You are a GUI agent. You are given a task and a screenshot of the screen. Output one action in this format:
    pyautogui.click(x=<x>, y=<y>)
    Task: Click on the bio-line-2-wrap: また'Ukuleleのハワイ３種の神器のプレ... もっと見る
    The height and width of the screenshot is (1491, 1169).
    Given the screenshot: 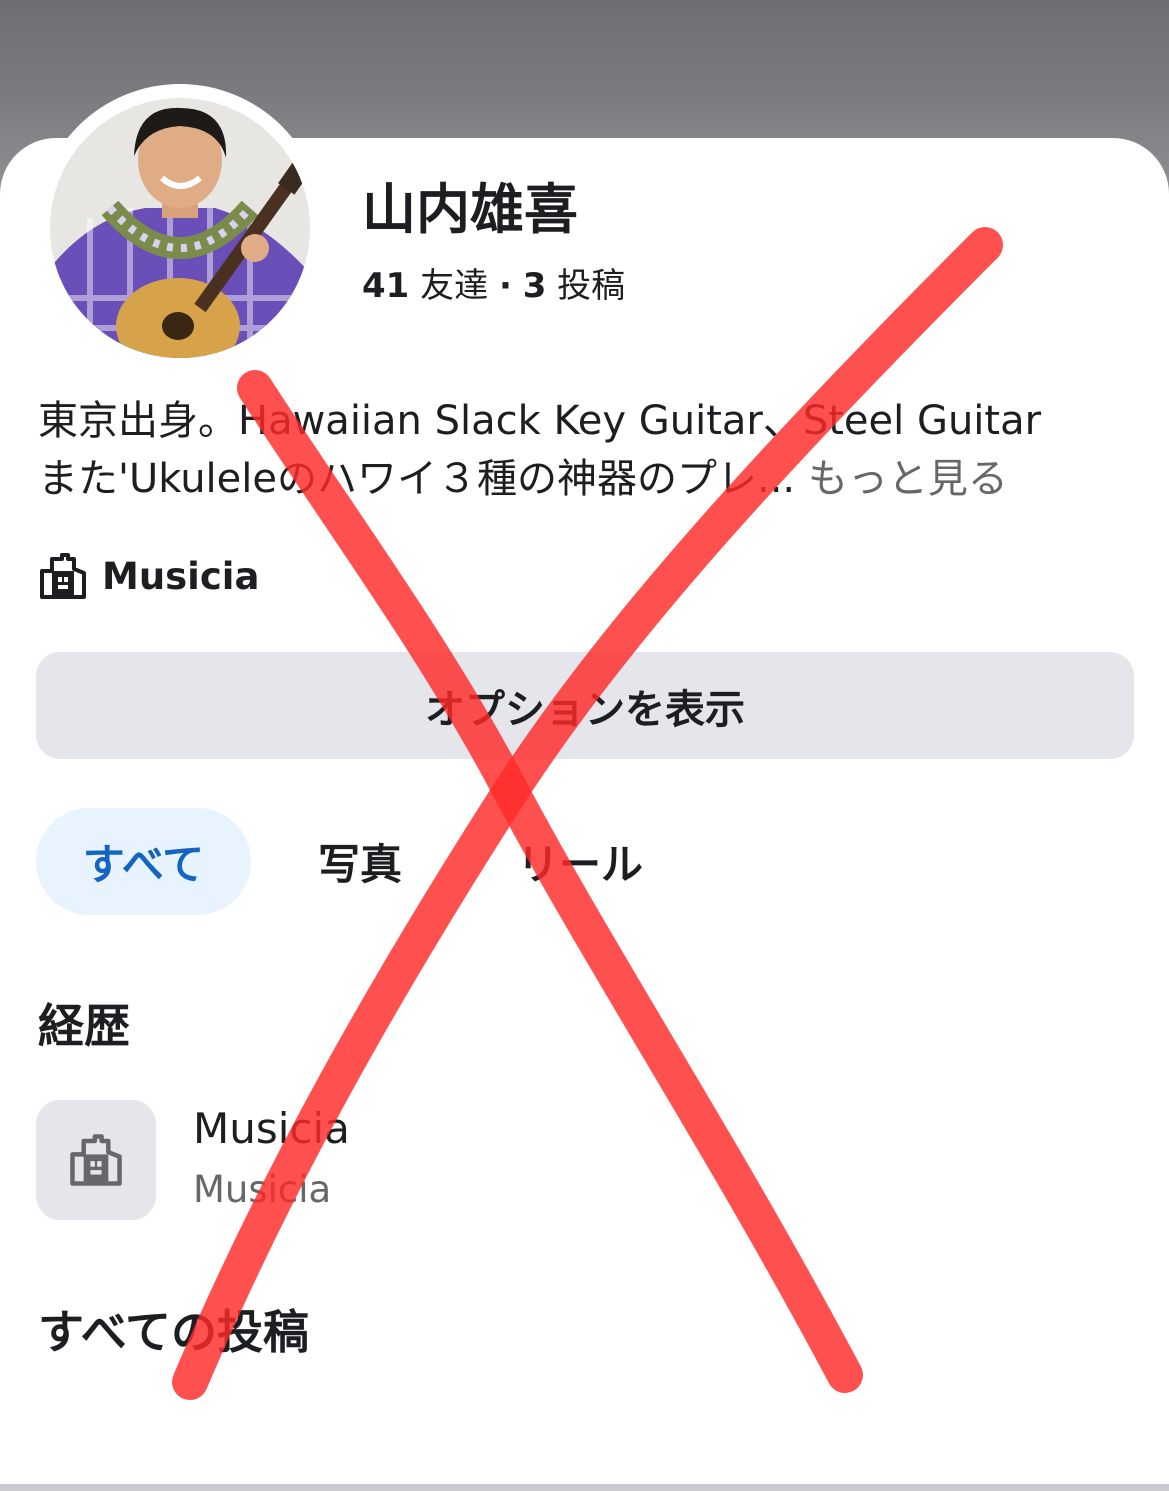 What is the action you would take?
    pyautogui.click(x=588, y=479)
    